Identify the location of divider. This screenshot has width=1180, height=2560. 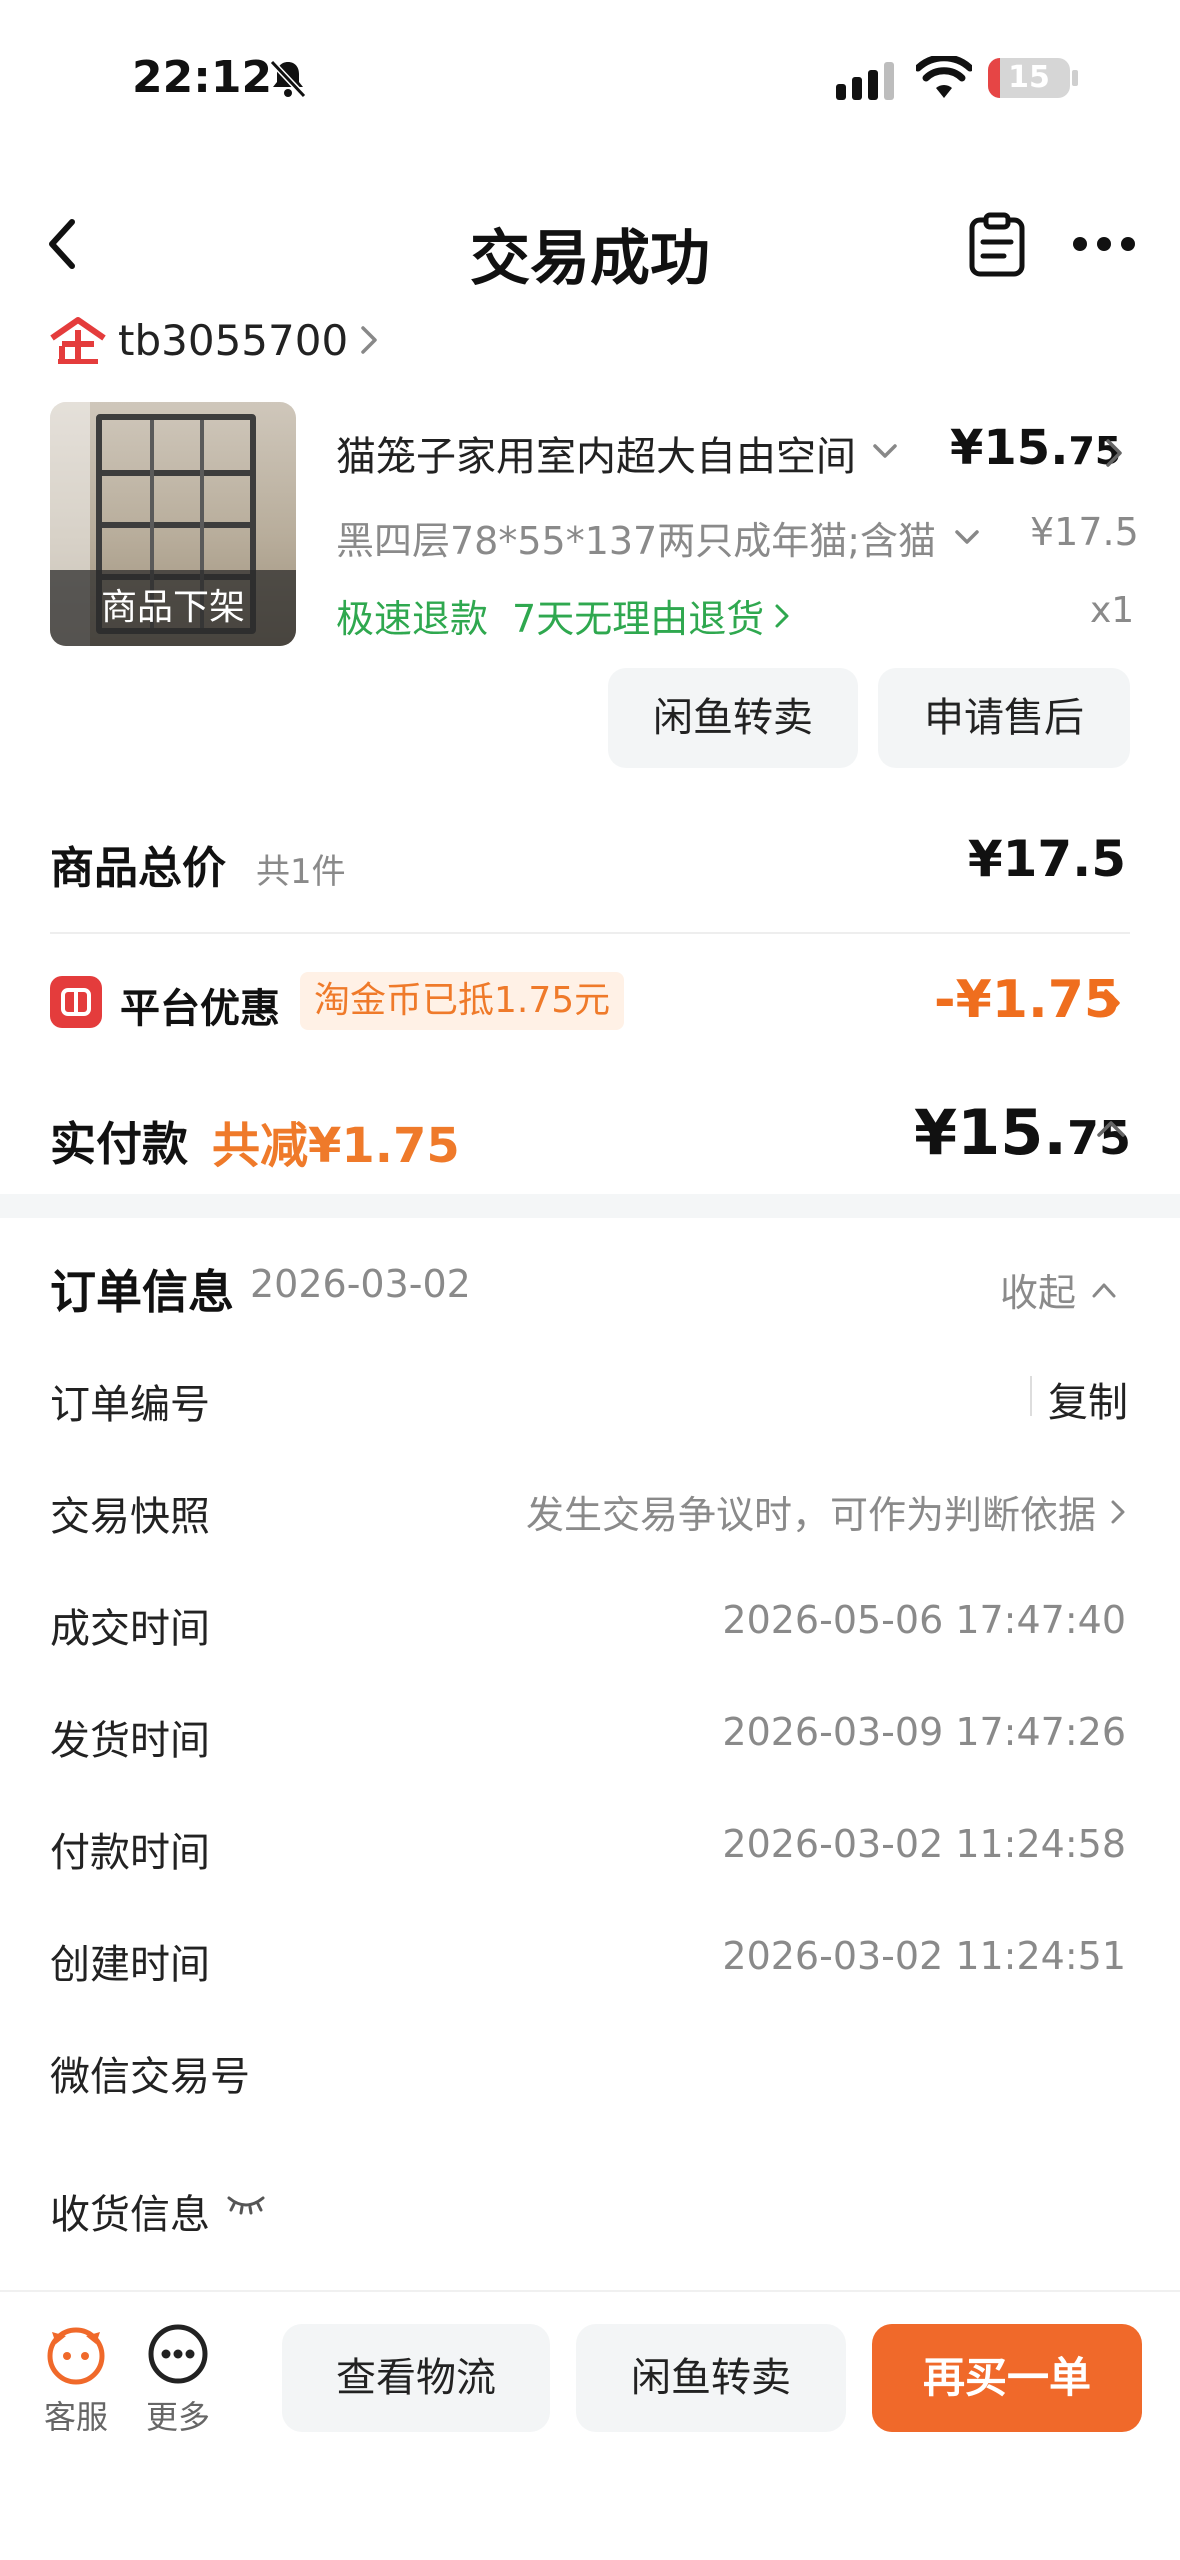
(590, 933).